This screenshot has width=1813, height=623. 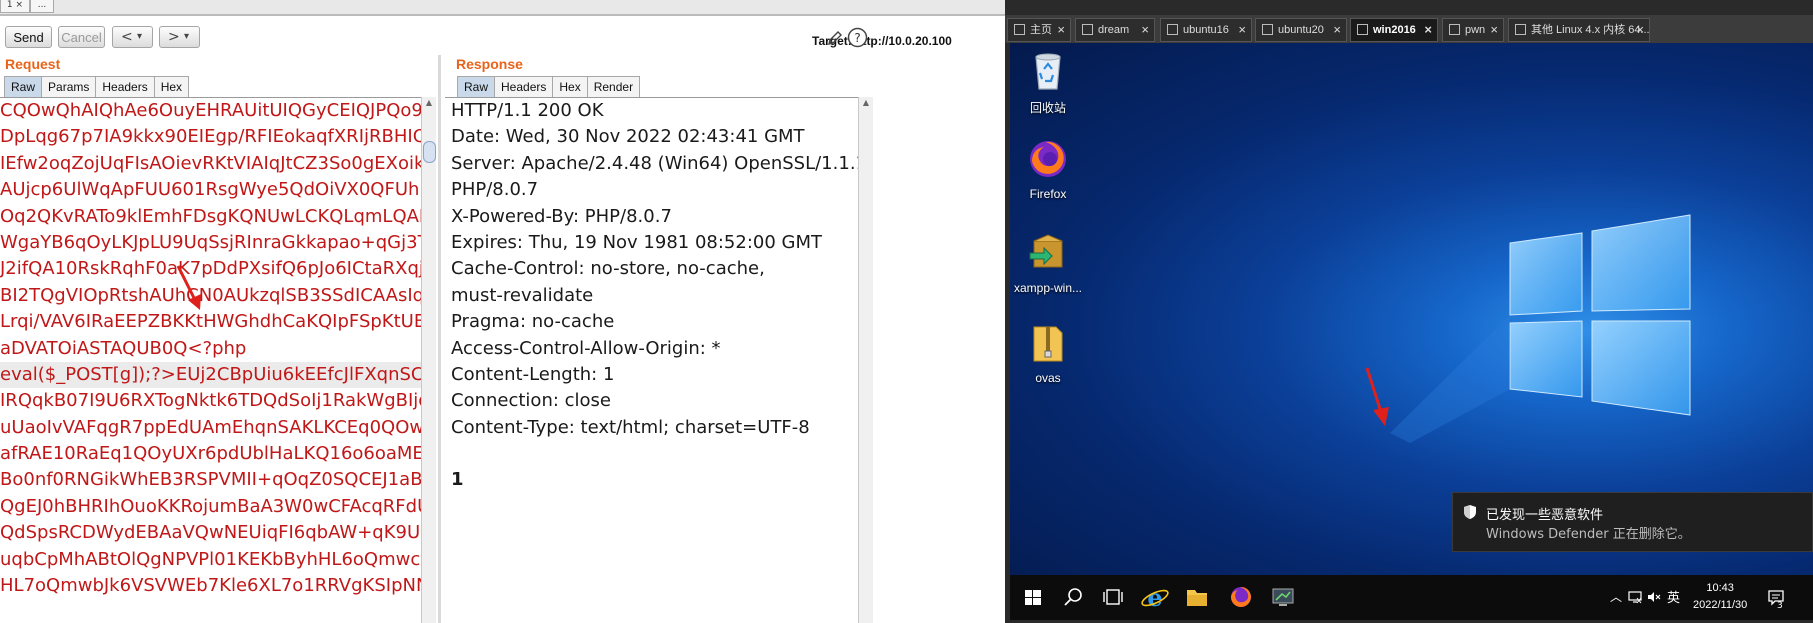 What do you see at coordinates (1654, 597) in the screenshot?
I see `volume-muted-icon` at bounding box center [1654, 597].